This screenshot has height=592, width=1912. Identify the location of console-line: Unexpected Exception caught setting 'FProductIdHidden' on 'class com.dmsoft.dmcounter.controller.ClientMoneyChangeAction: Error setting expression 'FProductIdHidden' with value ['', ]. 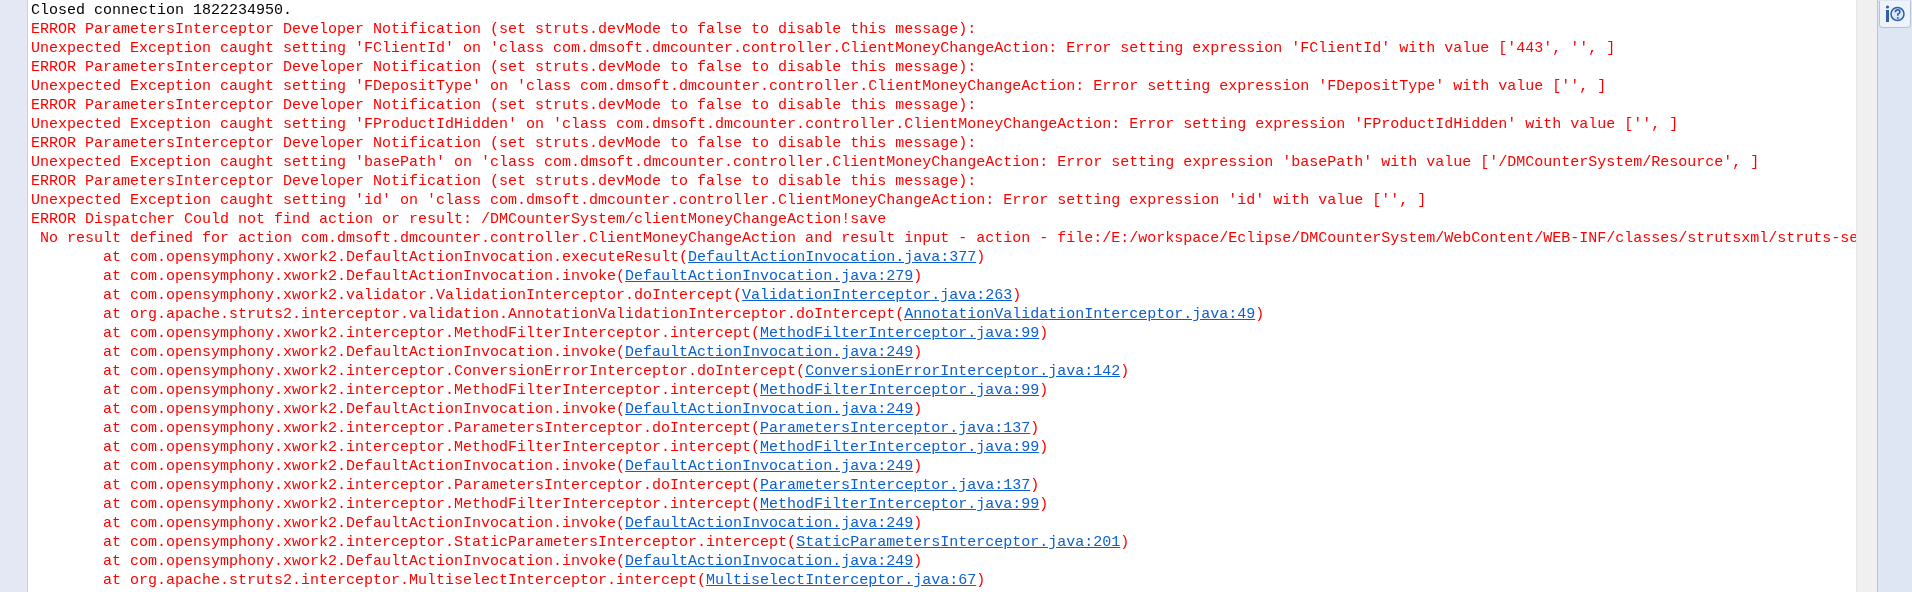
(855, 124).